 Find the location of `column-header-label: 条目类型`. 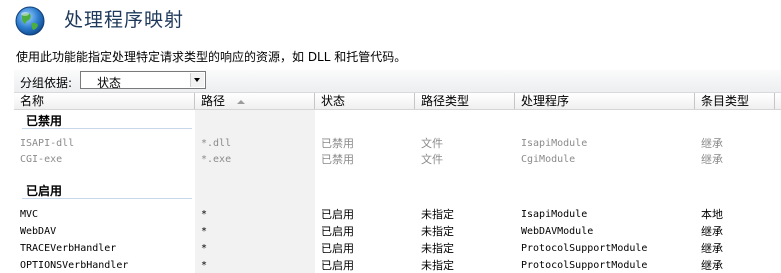

column-header-label: 条目类型 is located at coordinates (725, 101).